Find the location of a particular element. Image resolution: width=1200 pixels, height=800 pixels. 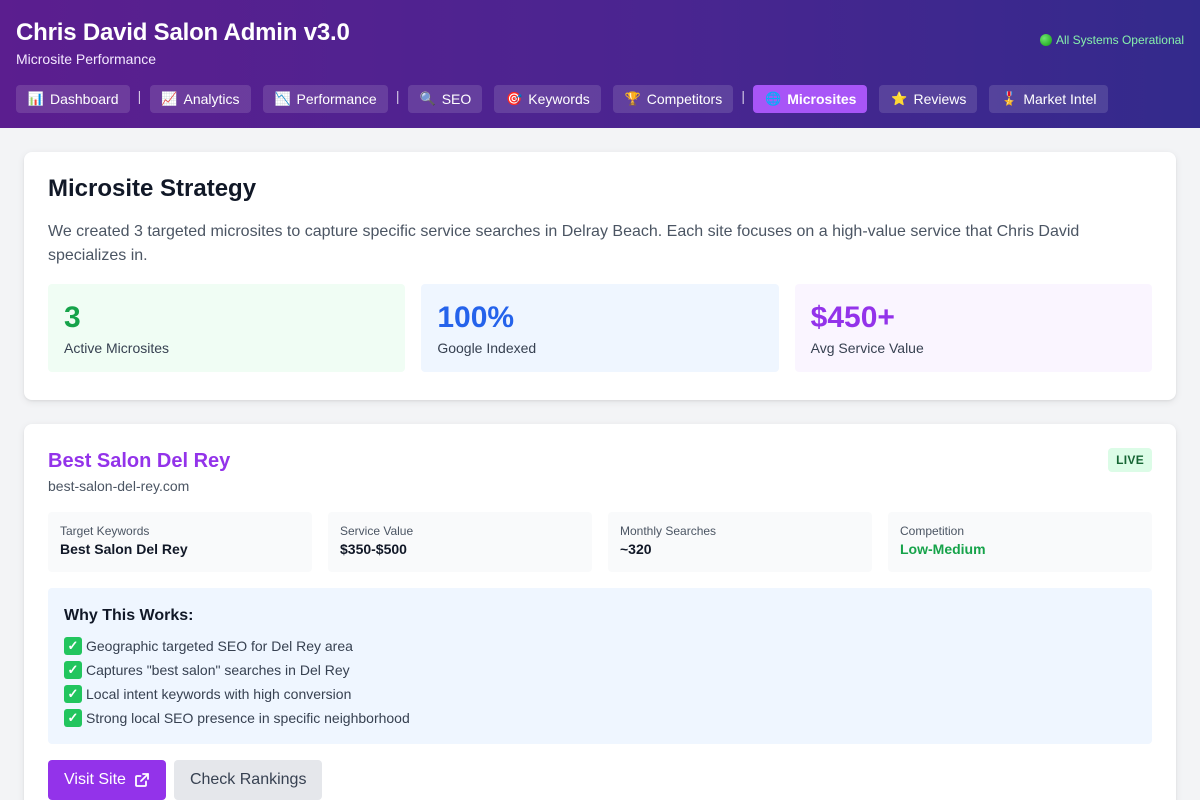

trophy-icon: 🏆 is located at coordinates (632, 98).